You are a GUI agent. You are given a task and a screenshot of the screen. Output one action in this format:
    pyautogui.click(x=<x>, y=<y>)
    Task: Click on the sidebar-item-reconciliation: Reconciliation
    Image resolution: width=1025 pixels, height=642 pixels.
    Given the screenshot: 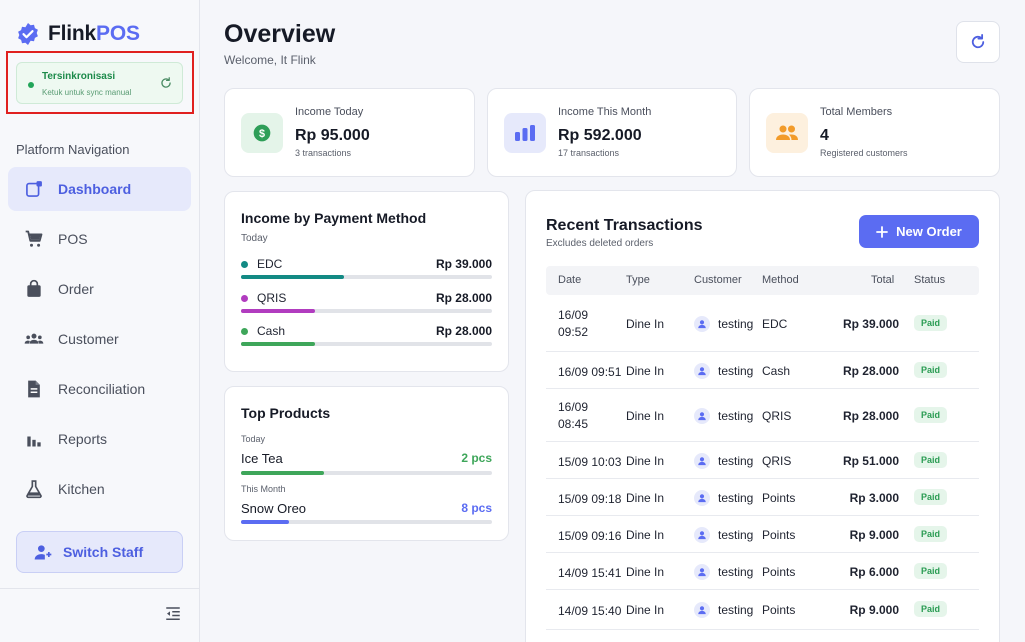 What is the action you would take?
    pyautogui.click(x=99, y=389)
    